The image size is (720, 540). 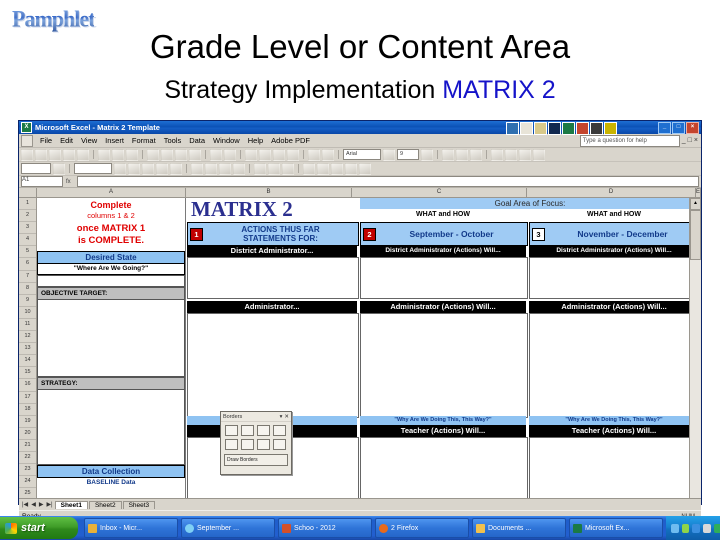 What do you see at coordinates (27, 493) in the screenshot?
I see `row-header: 25` at bounding box center [27, 493].